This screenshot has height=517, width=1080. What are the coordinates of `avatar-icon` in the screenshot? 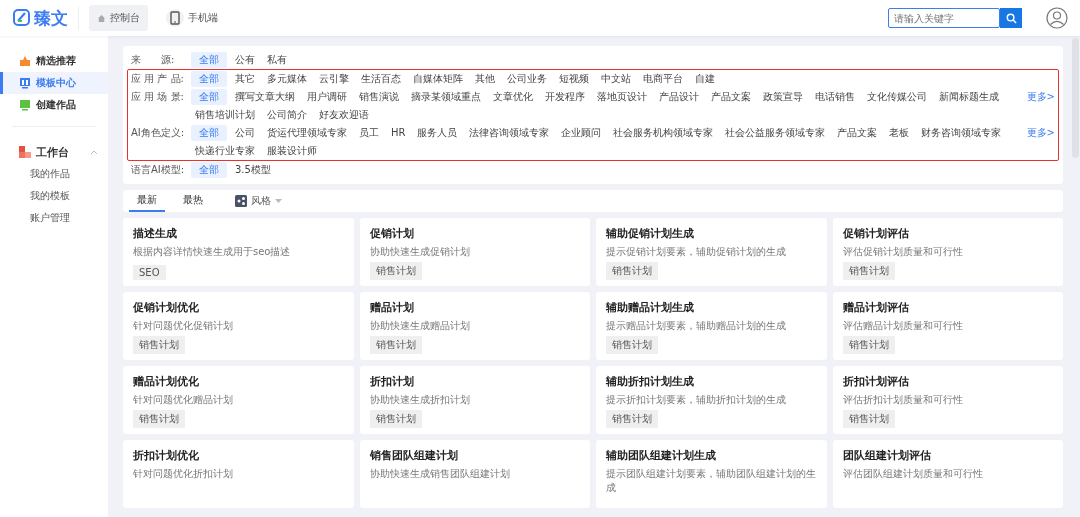 It's located at (1057, 18).